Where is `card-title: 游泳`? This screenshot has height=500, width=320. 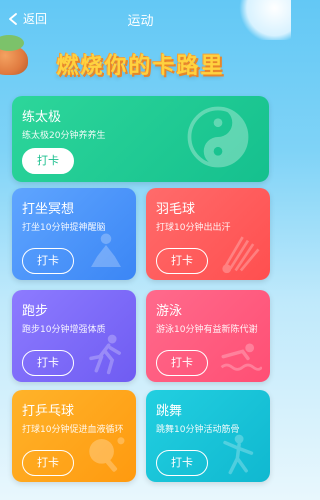 card-title: 游泳 is located at coordinates (169, 311).